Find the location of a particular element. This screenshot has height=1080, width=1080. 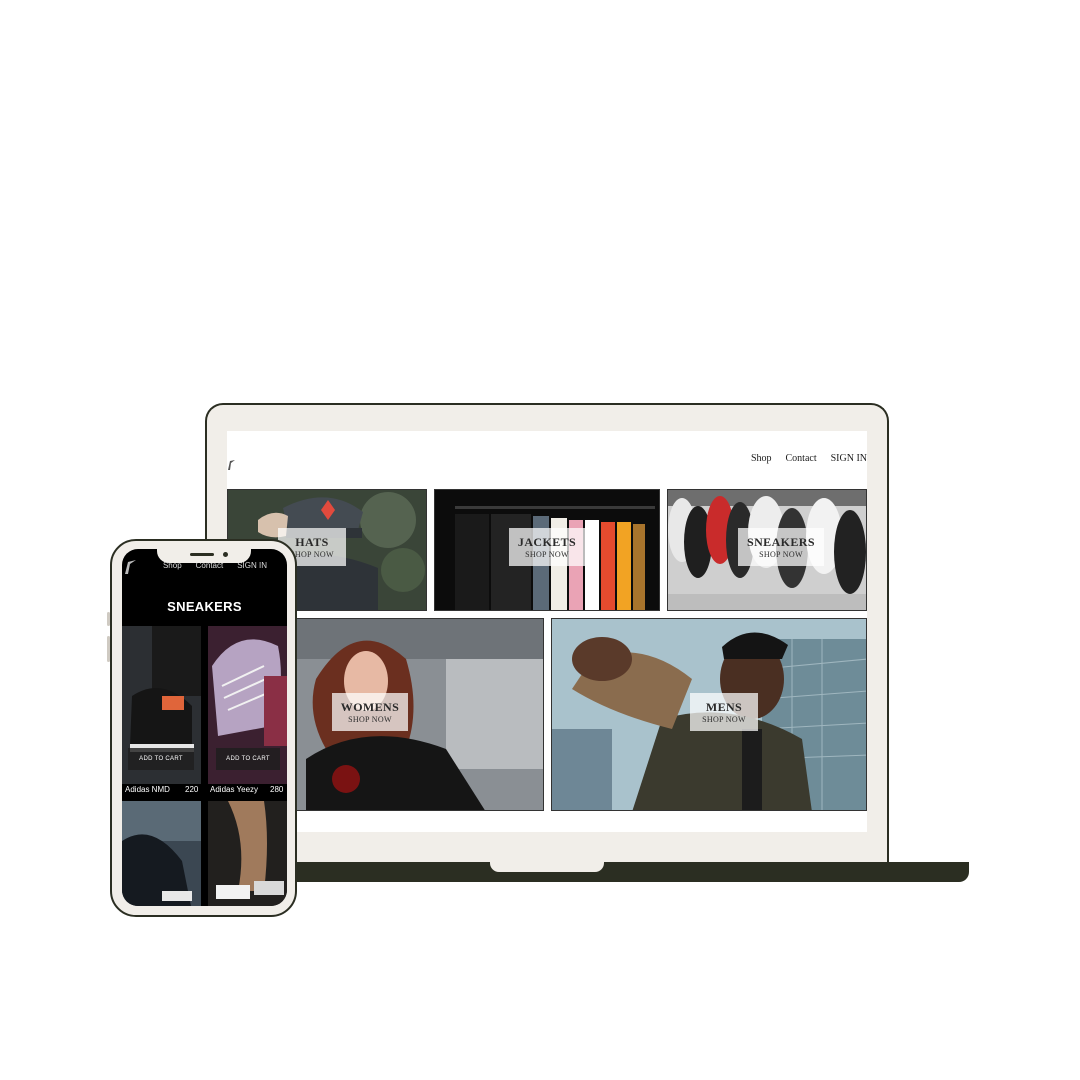

womens-overlay: WOMENS SHOP NOW is located at coordinates (370, 712).